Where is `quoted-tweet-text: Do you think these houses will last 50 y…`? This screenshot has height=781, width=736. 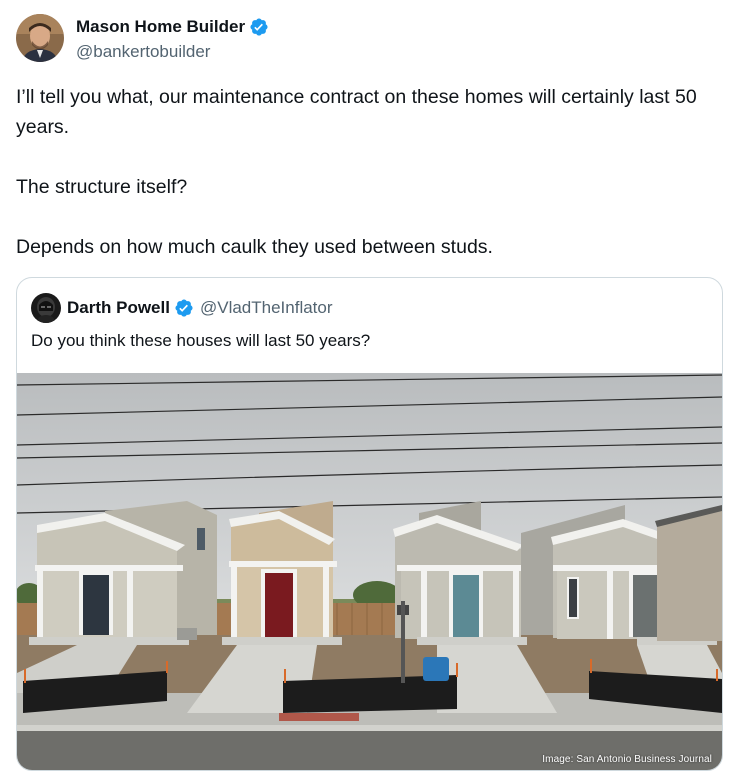 quoted-tweet-text: Do you think these houses will last 50 y… is located at coordinates (201, 340).